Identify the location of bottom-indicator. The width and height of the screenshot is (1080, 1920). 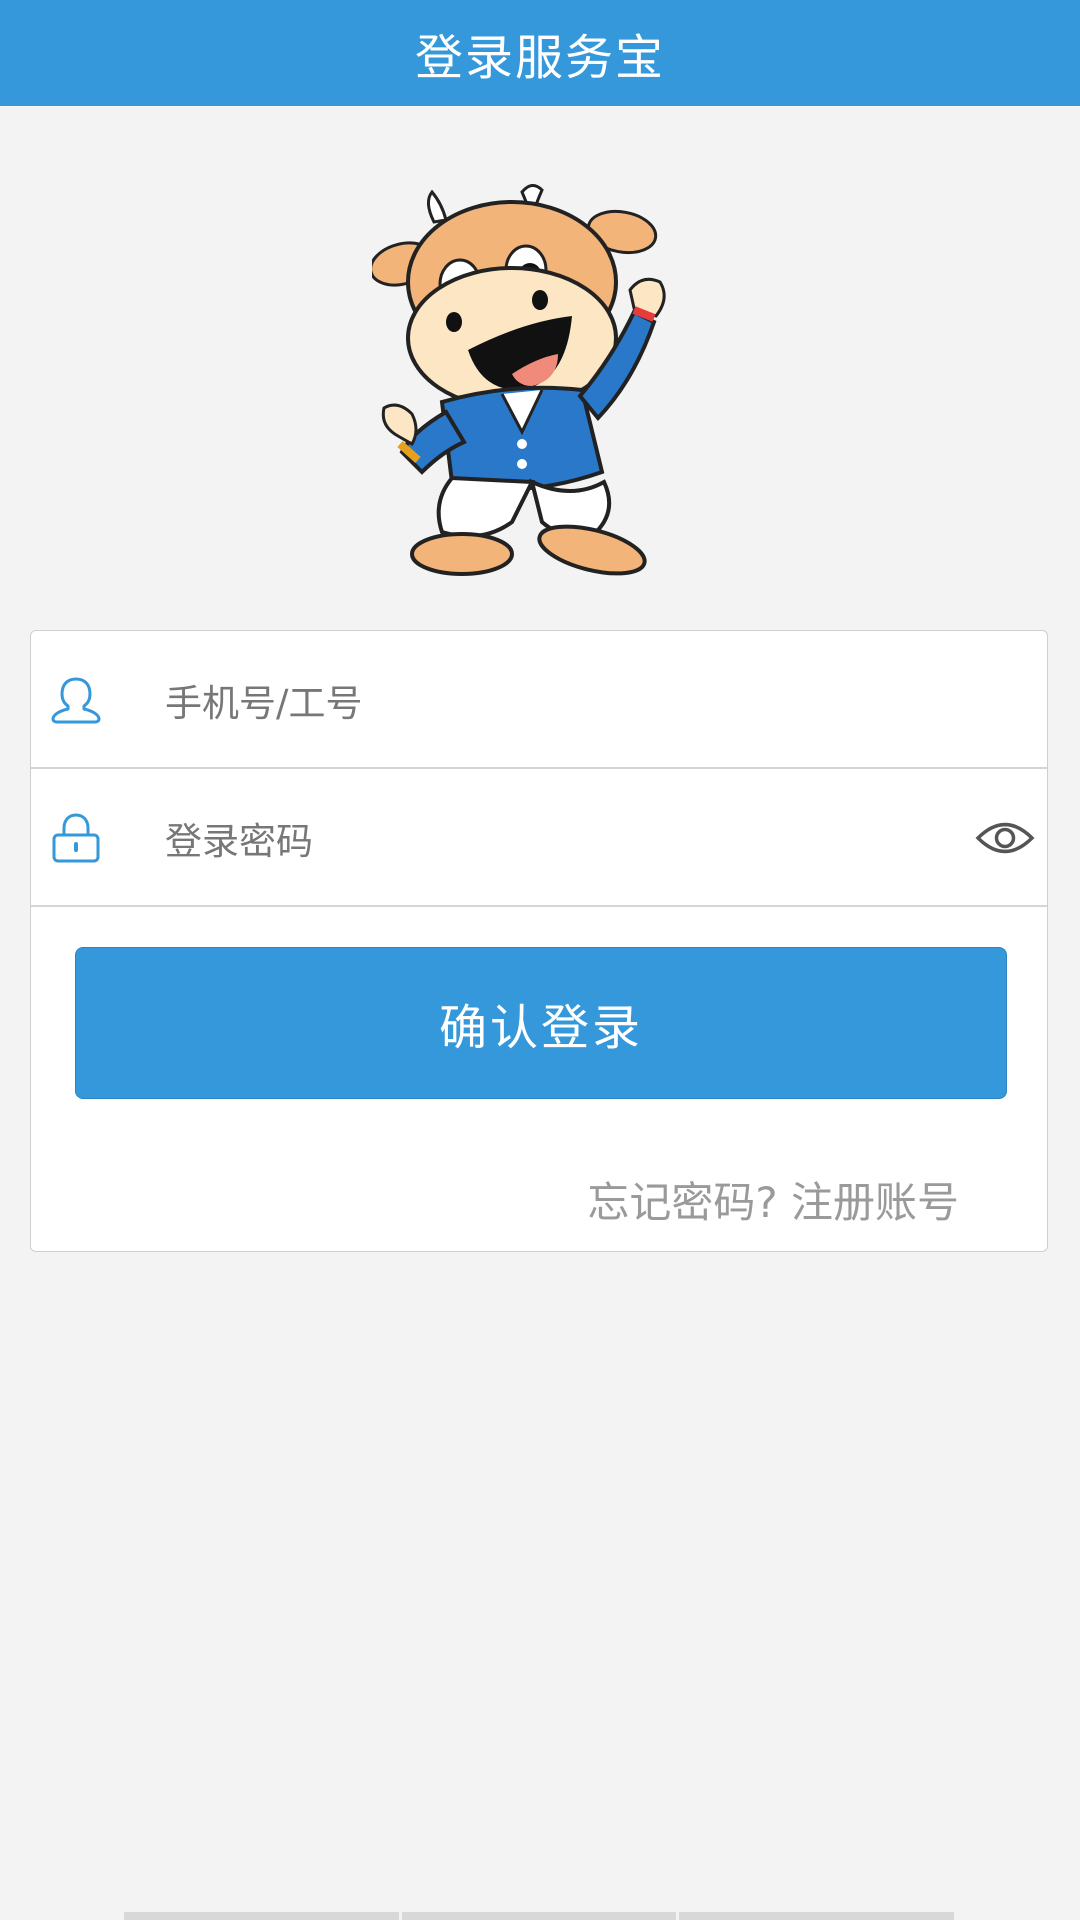
(539, 1916).